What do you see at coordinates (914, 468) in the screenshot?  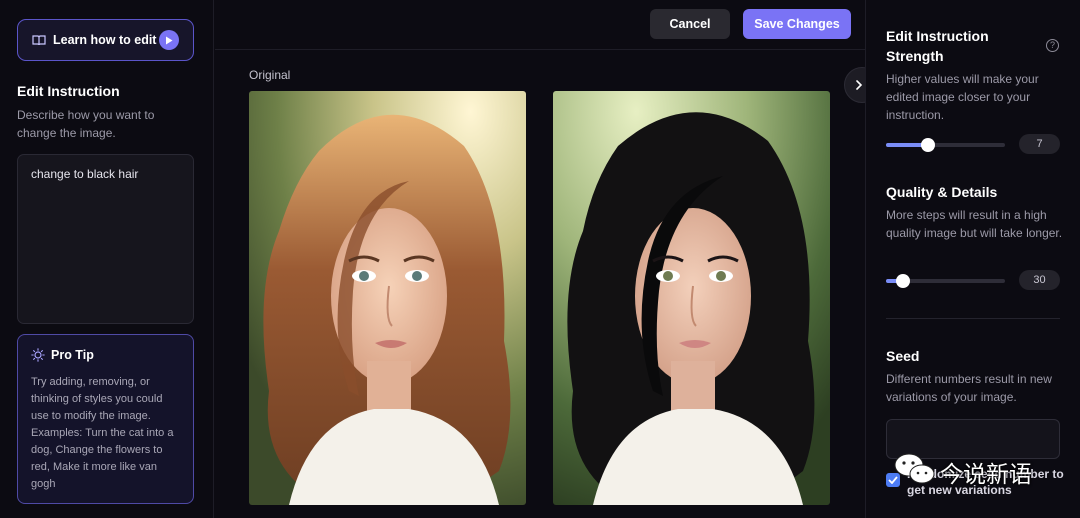 I see `wechat-logo-icon` at bounding box center [914, 468].